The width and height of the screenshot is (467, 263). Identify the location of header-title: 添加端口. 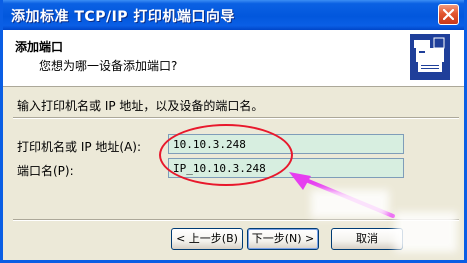
(39, 47).